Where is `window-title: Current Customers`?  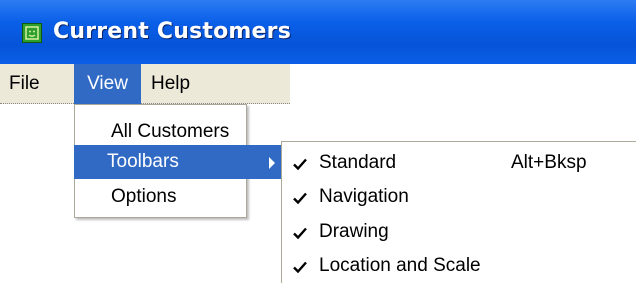 window-title: Current Customers is located at coordinates (172, 31).